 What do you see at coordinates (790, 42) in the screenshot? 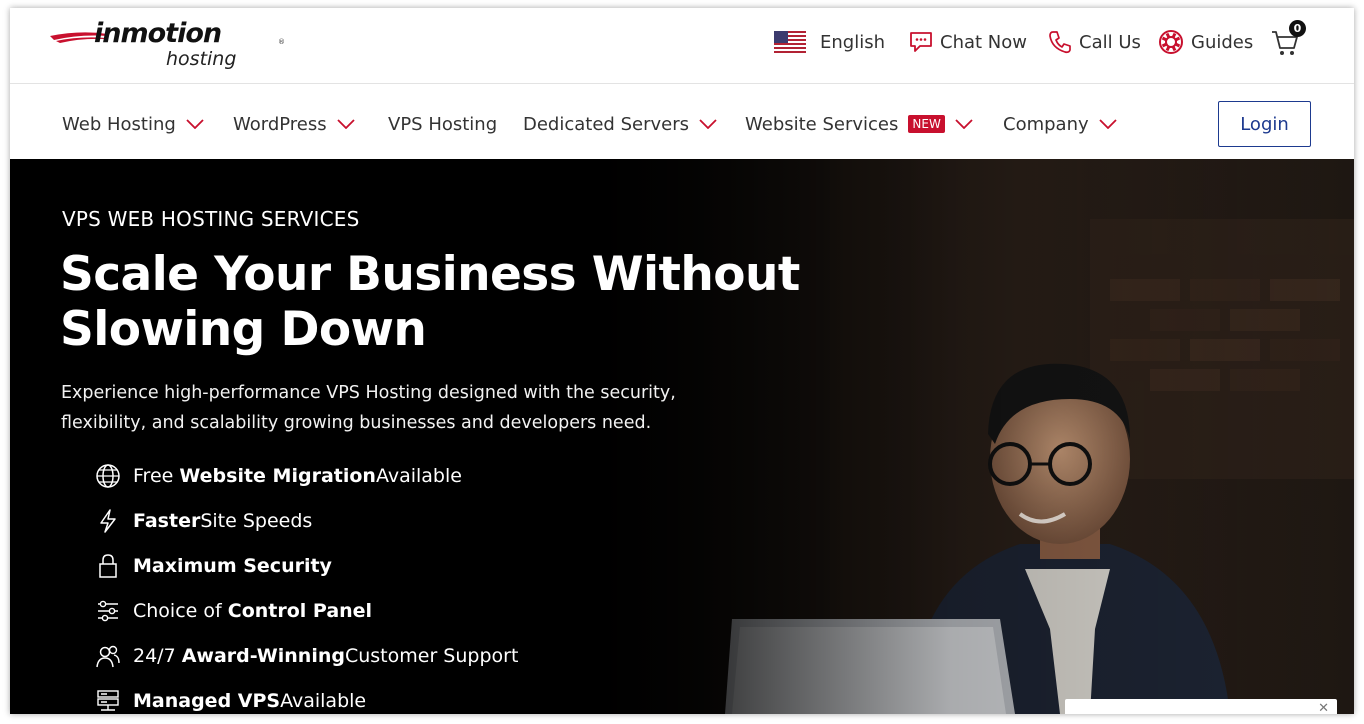
I see `us-flag-icon` at bounding box center [790, 42].